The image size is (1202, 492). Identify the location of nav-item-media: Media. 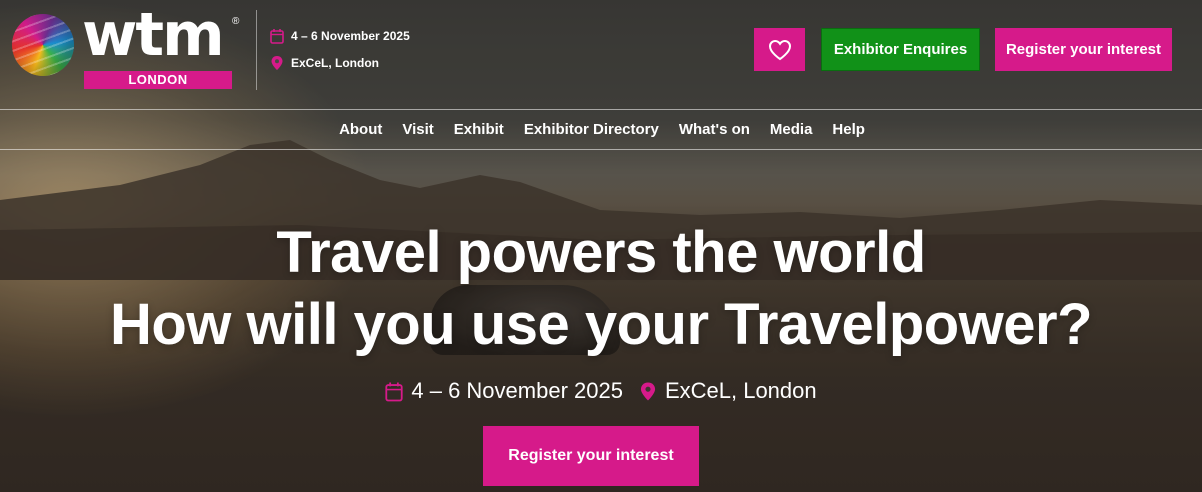
(791, 129).